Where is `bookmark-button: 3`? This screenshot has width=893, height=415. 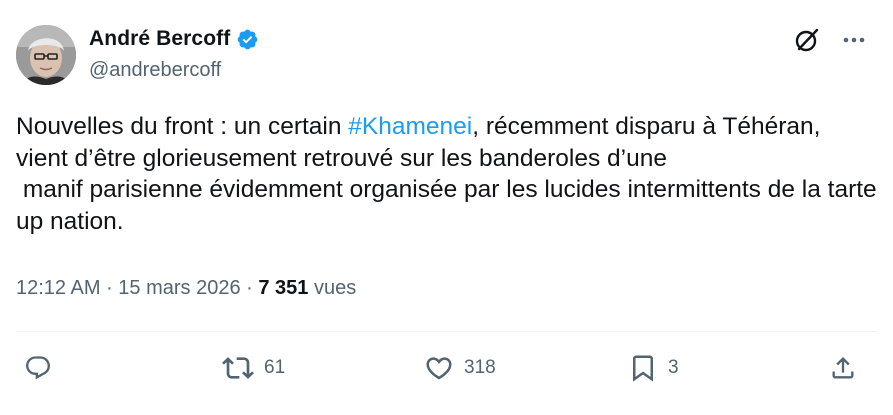
bookmark-button: 3 is located at coordinates (653, 368).